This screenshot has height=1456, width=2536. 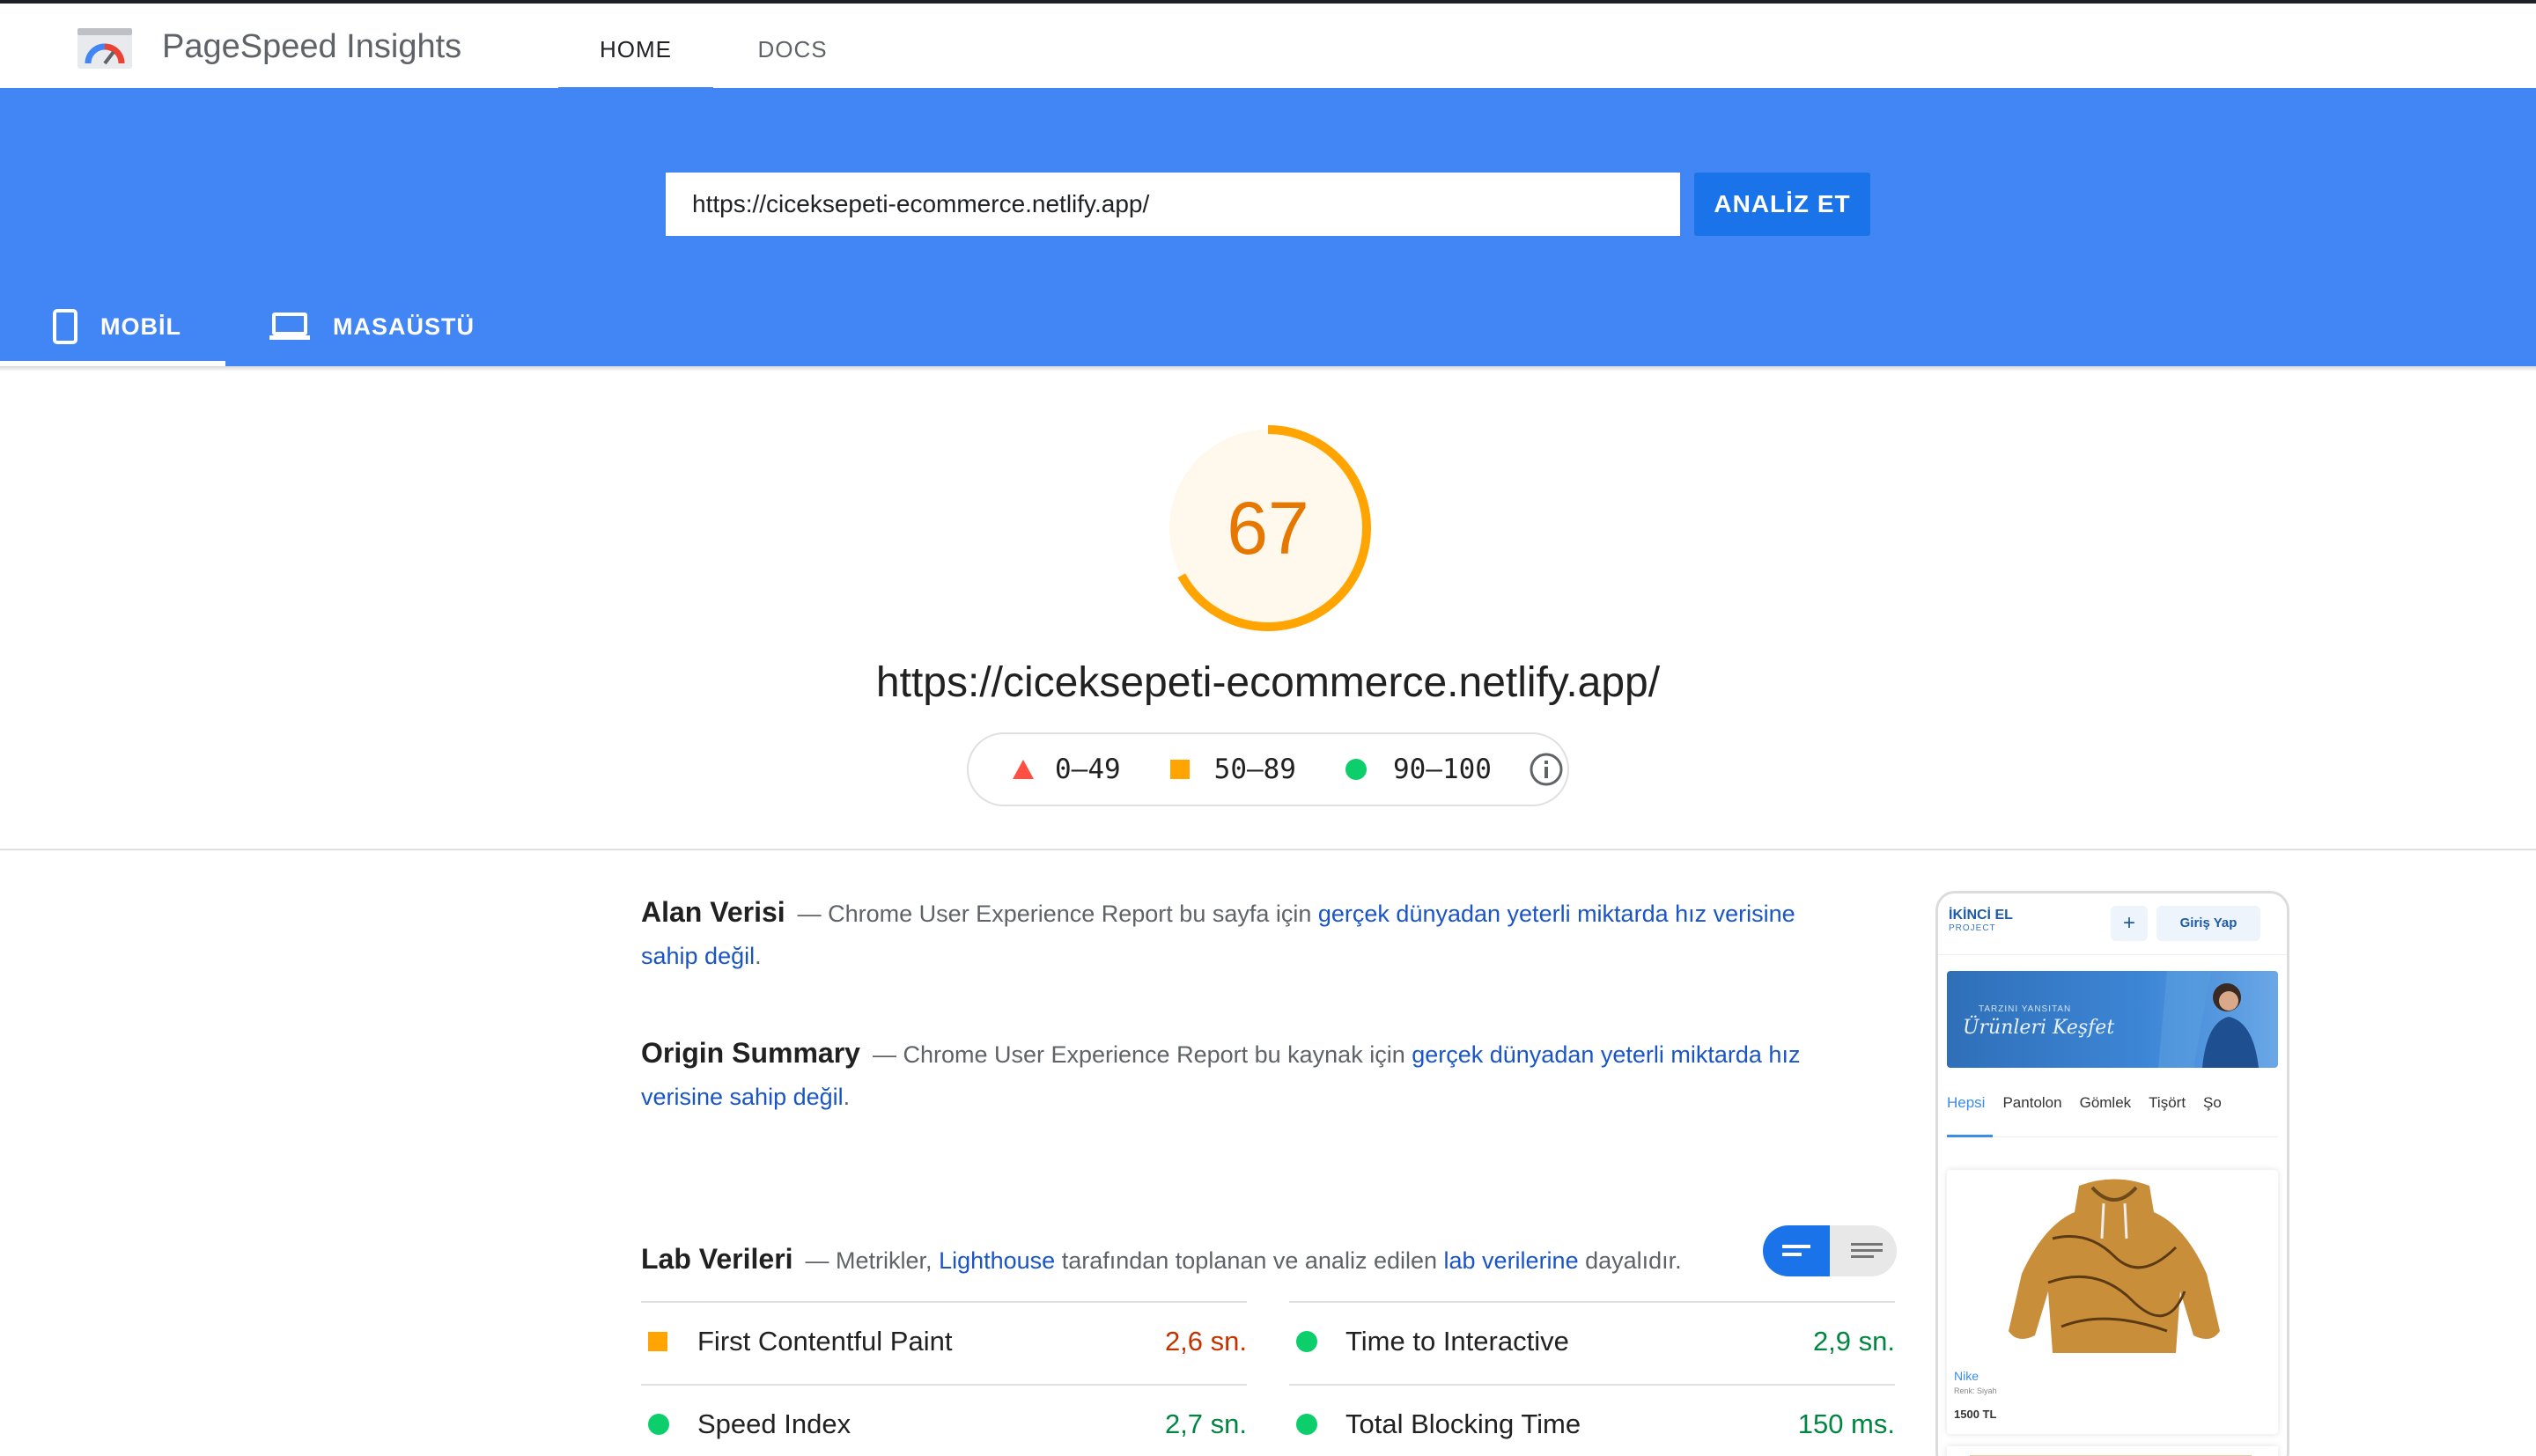 What do you see at coordinates (2032, 1102) in the screenshot?
I see `category-tab: Pantolon` at bounding box center [2032, 1102].